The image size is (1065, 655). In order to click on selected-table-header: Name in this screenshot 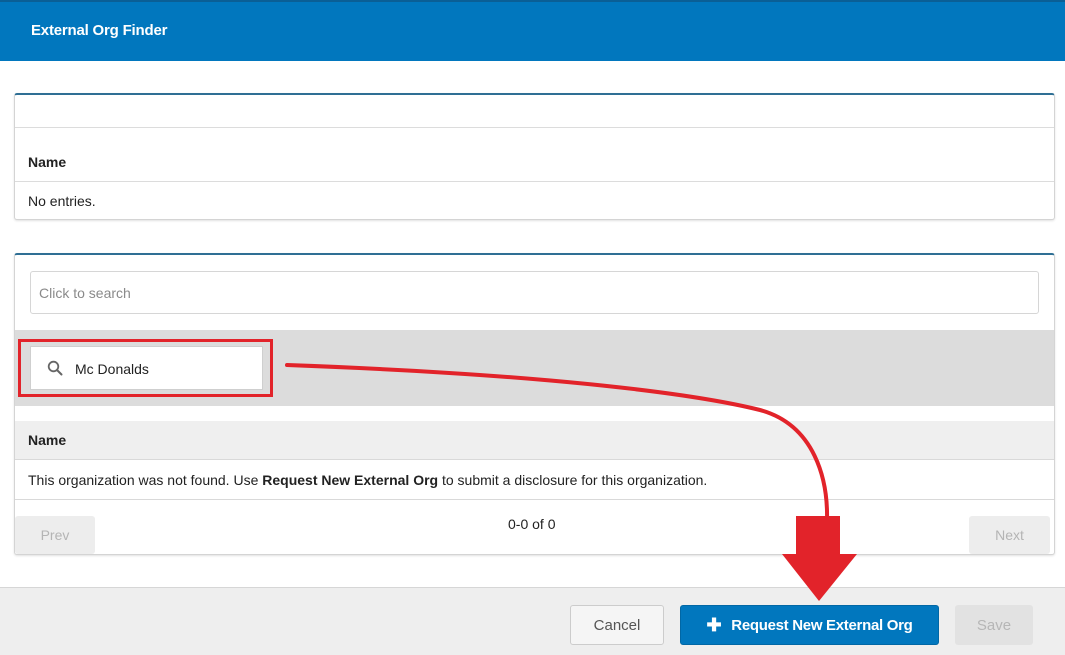, I will do `click(534, 154)`.